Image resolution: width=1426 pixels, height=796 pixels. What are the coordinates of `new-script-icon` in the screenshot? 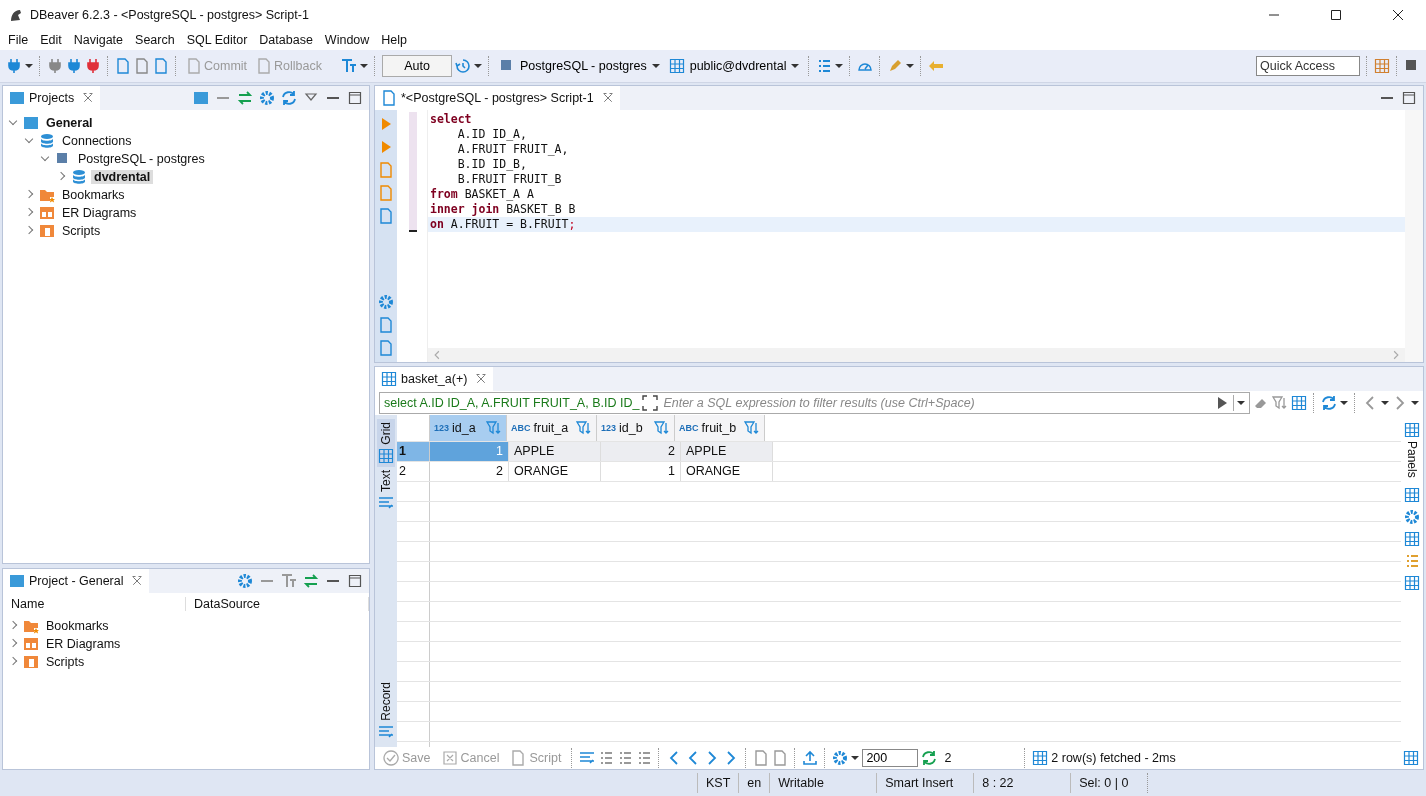 It's located at (161, 66).